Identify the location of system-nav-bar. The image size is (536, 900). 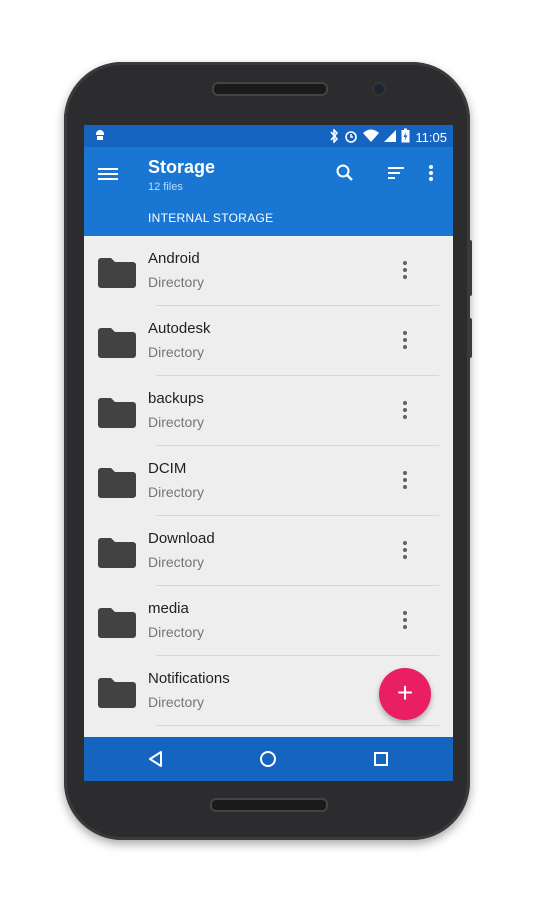
(268, 759).